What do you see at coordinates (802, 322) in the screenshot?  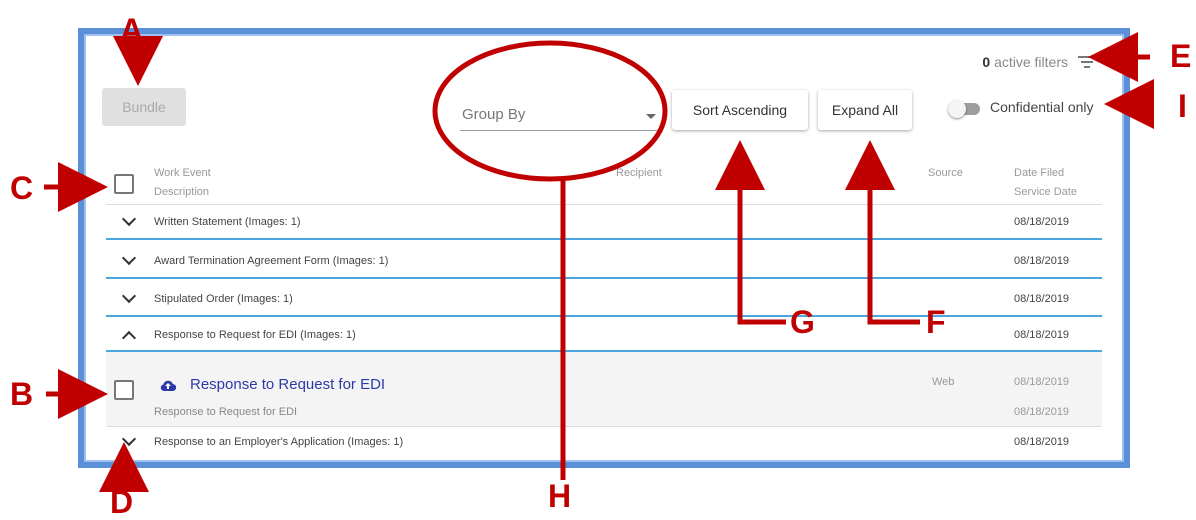 I see `annotation-g: G` at bounding box center [802, 322].